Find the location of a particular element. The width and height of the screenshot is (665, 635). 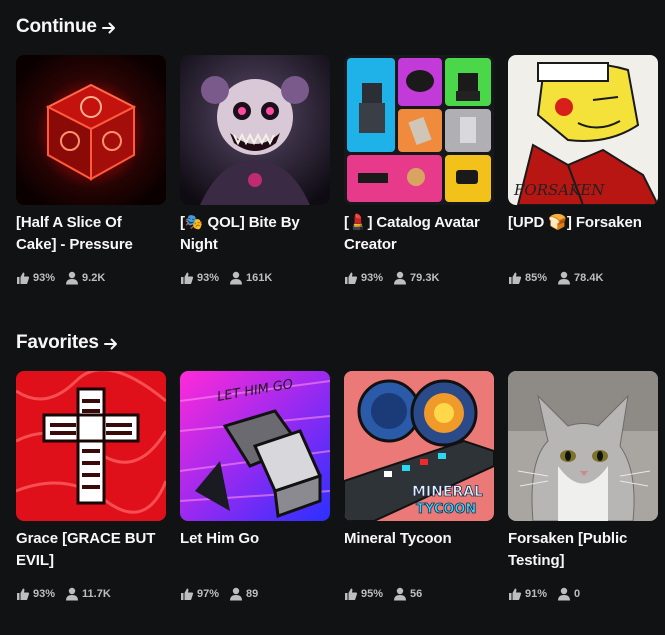

game-thumbnail: LET HIM GO is located at coordinates (255, 446).